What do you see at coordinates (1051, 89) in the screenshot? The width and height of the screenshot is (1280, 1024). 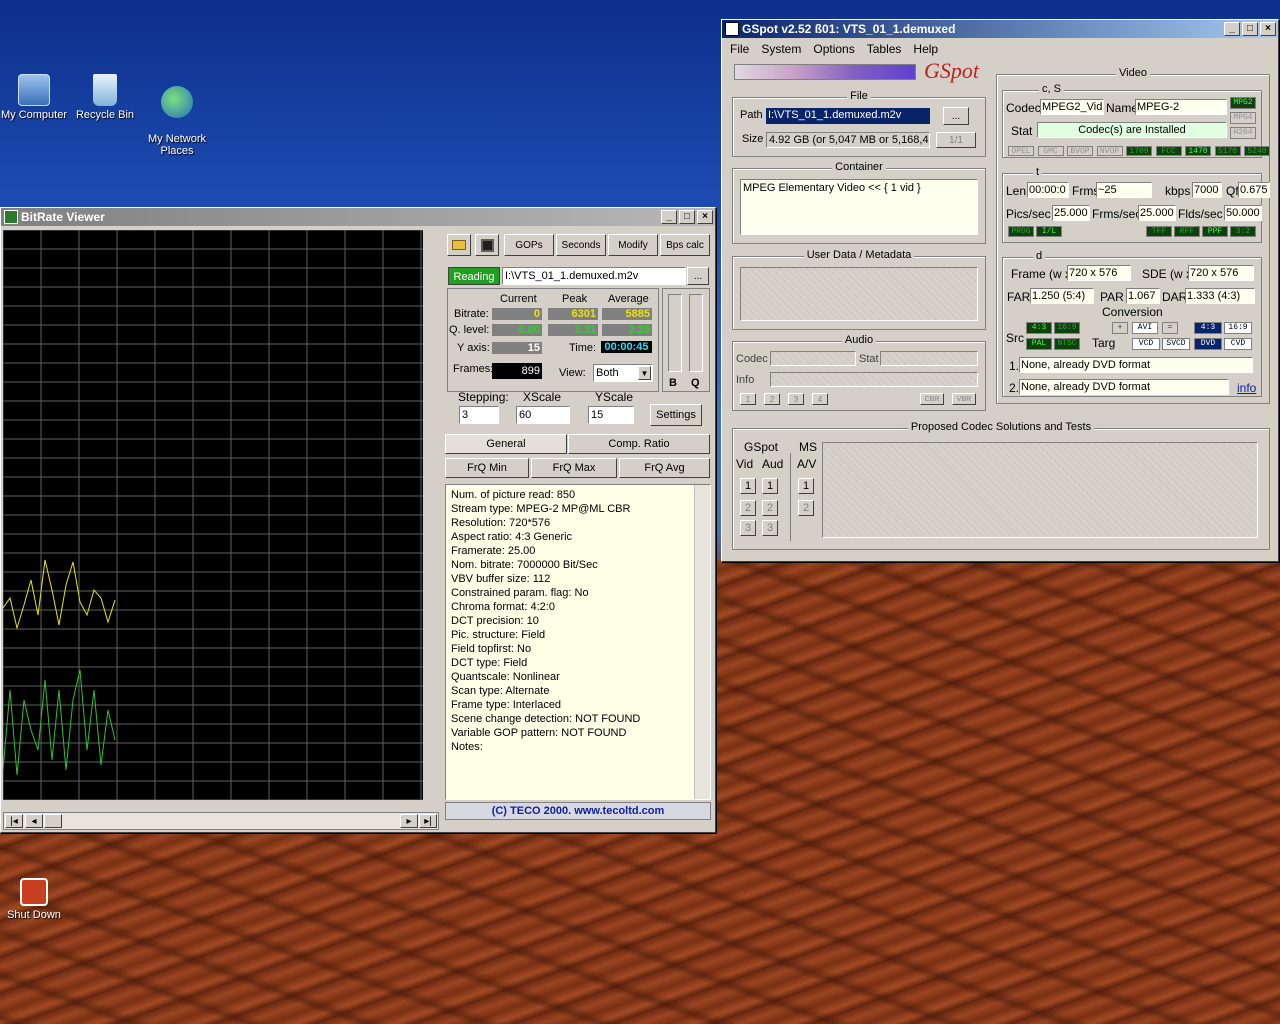 I see `codec-subgroup-title: c, S` at bounding box center [1051, 89].